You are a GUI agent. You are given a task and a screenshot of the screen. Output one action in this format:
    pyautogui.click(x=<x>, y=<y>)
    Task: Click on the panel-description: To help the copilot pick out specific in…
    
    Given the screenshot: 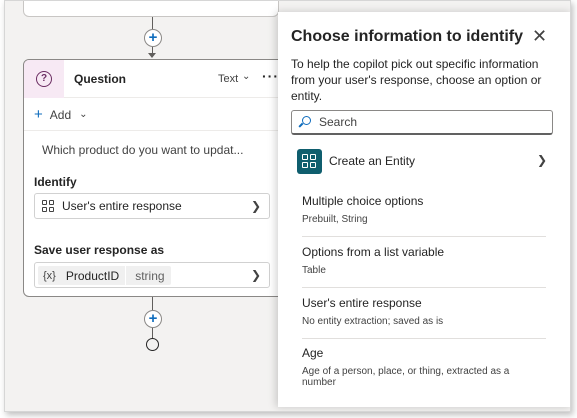 What is the action you would take?
    pyautogui.click(x=416, y=80)
    